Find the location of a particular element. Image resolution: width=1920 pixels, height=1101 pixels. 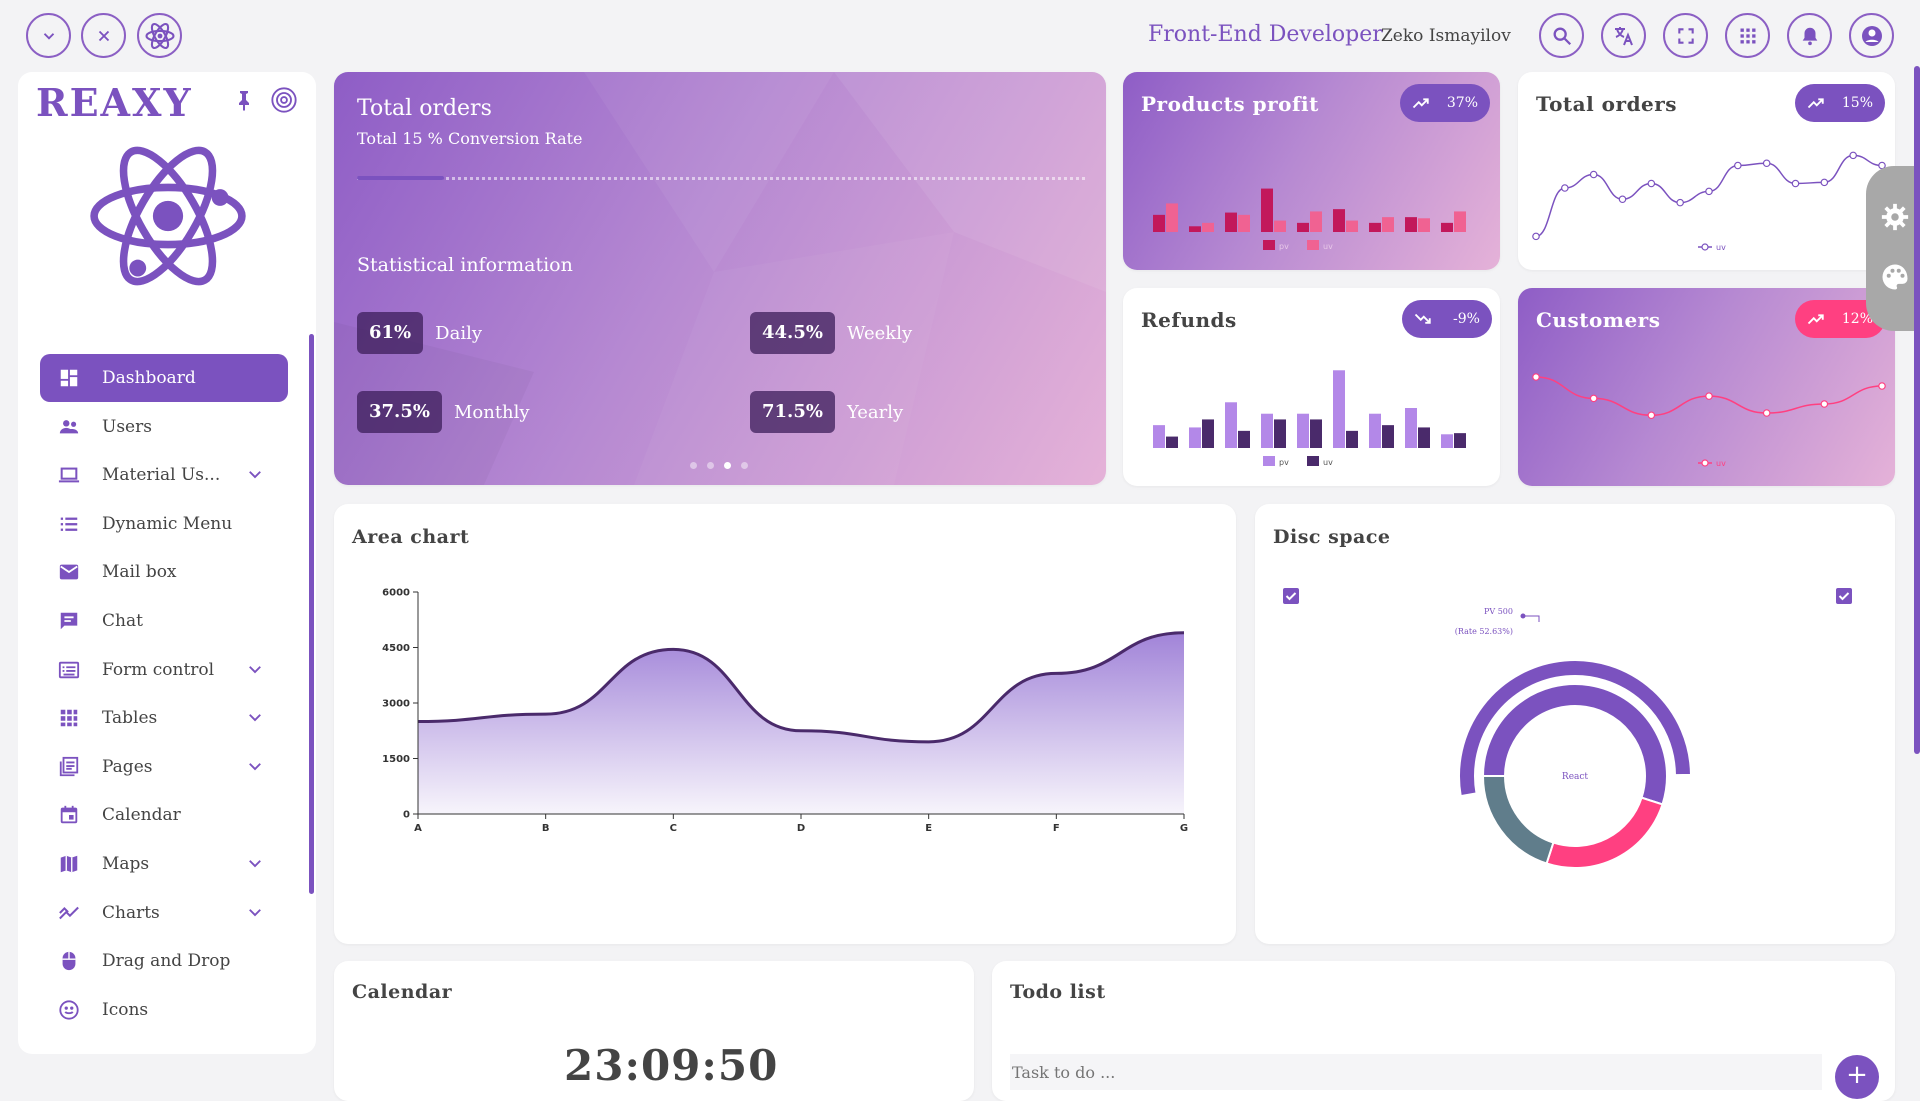

pin-button is located at coordinates (244, 100).